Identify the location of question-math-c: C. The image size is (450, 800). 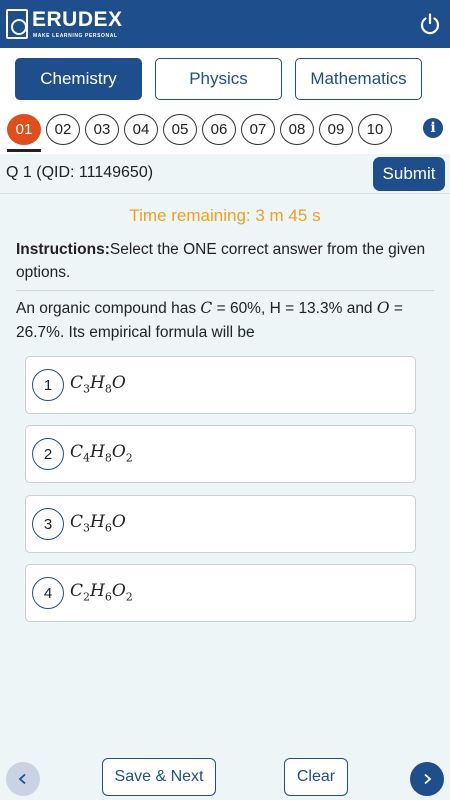
(206, 308).